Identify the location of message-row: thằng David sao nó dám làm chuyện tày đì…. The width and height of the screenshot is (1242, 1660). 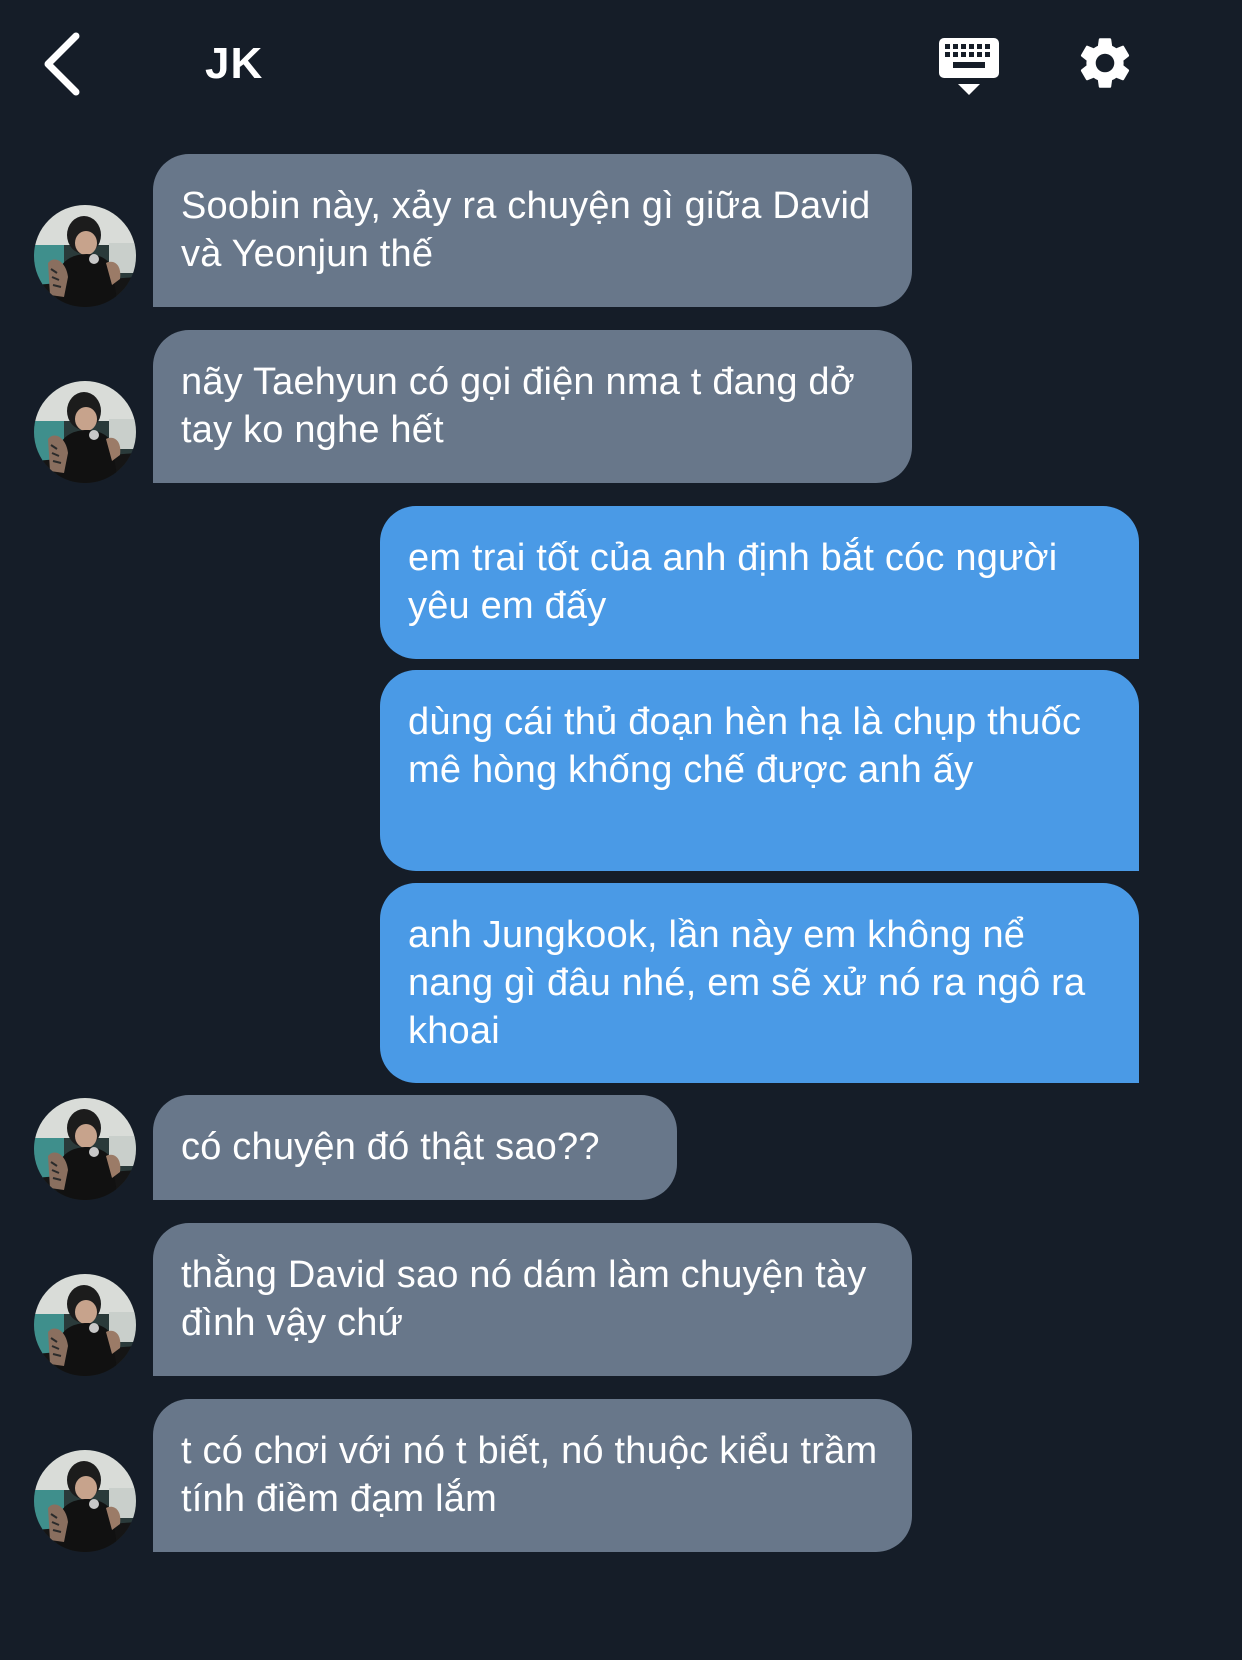
(586, 1299).